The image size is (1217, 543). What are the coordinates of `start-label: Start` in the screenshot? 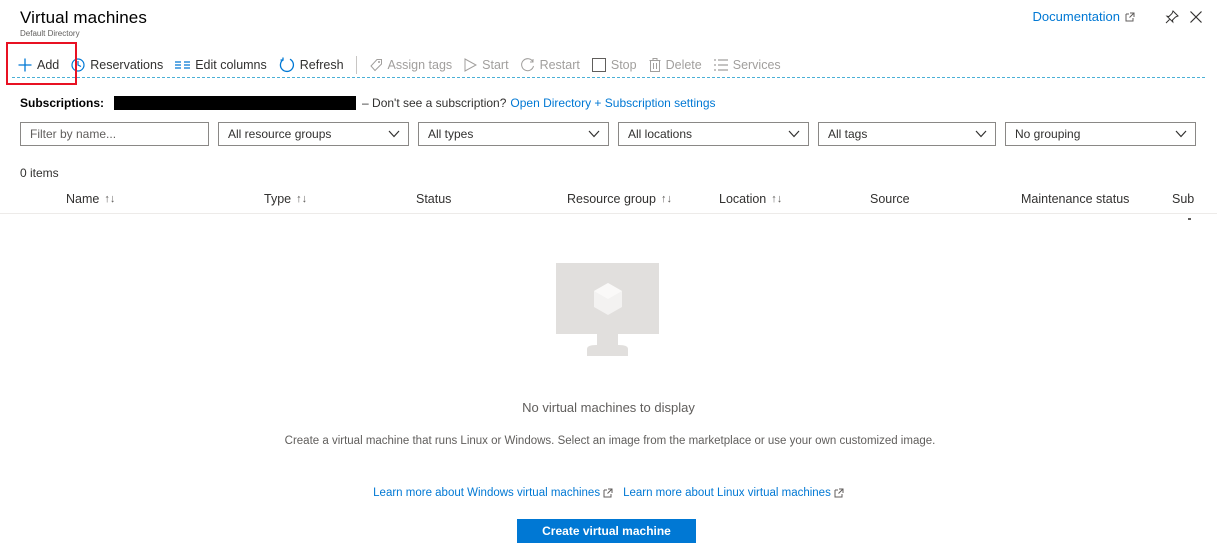 It's located at (495, 64).